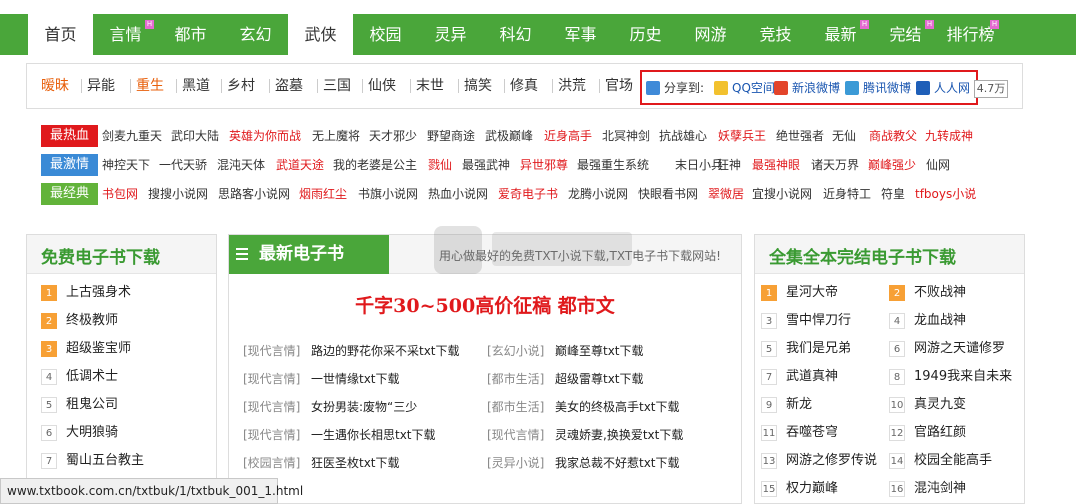  I want to click on nav-item: 都市, so click(190, 34).